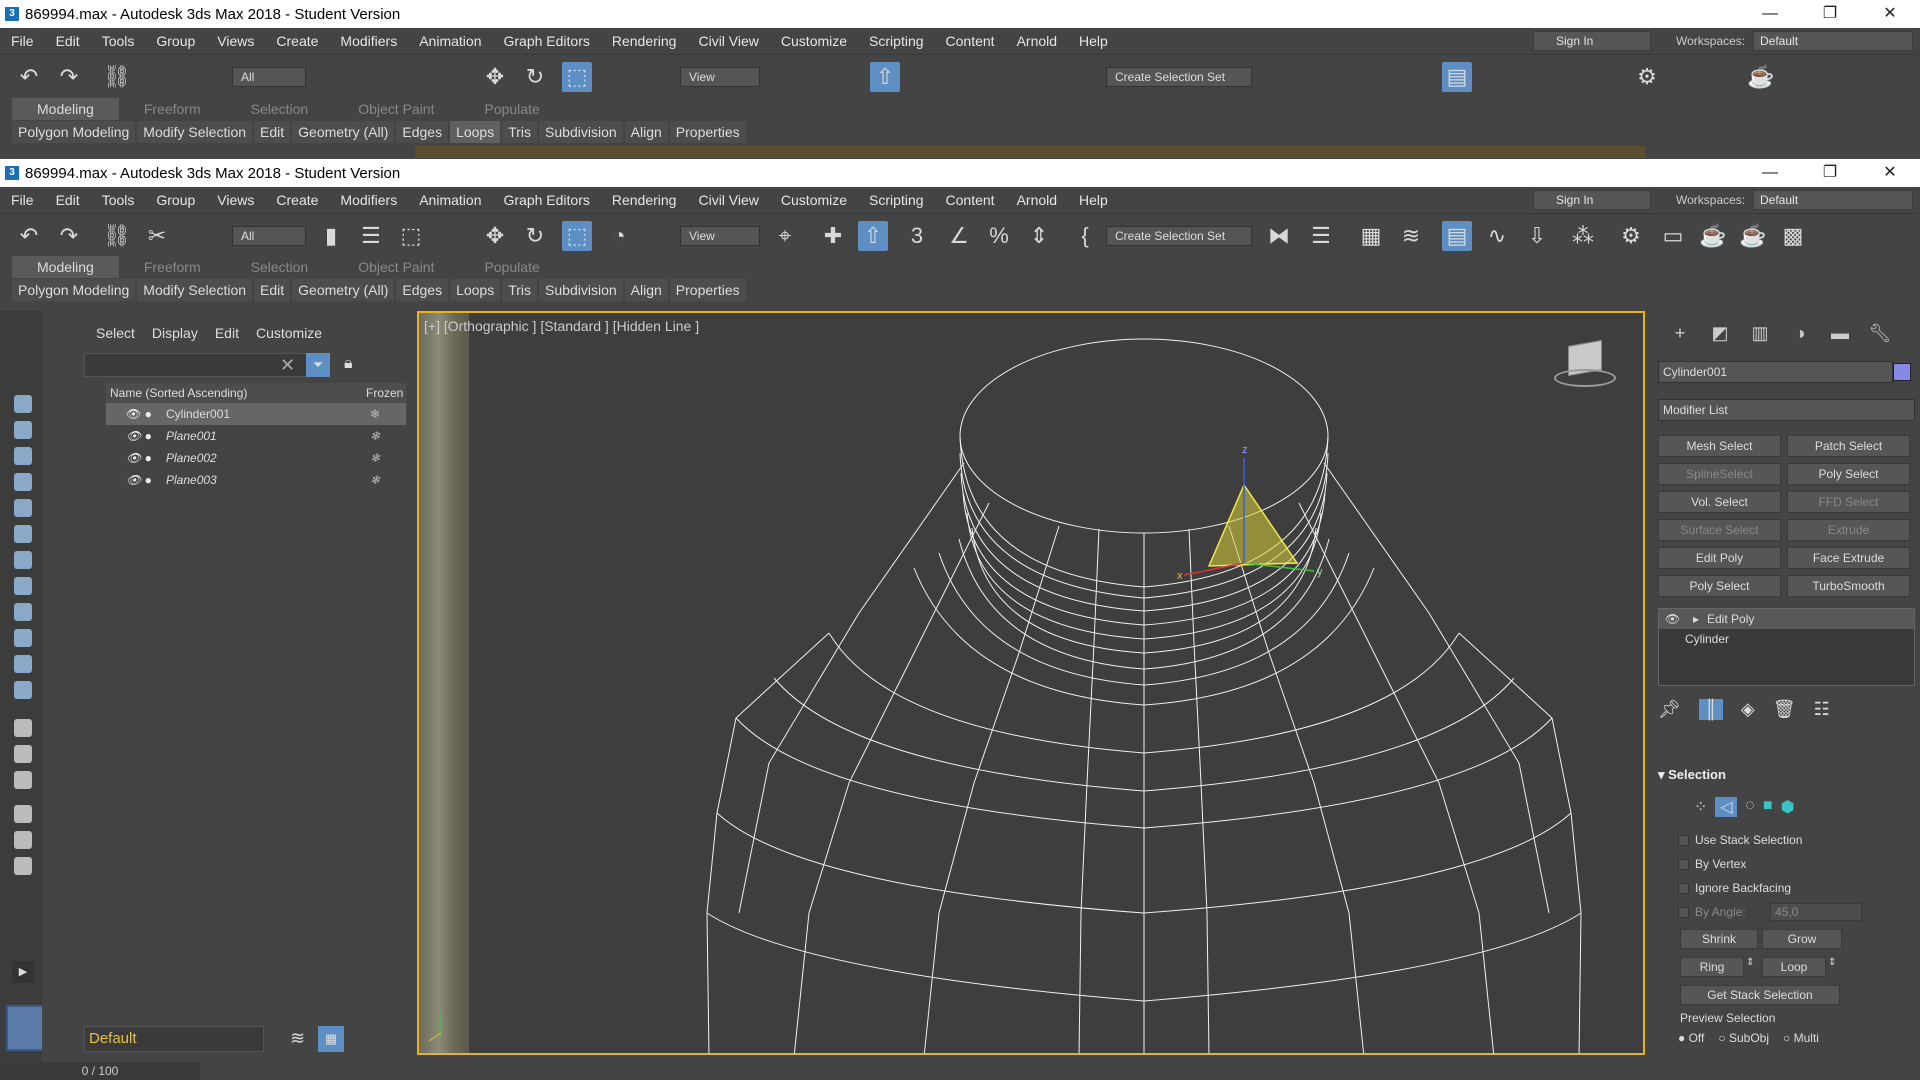 The width and height of the screenshot is (1920, 1080). What do you see at coordinates (297, 1038) in the screenshot?
I see `layer-stack-icon: ≋` at bounding box center [297, 1038].